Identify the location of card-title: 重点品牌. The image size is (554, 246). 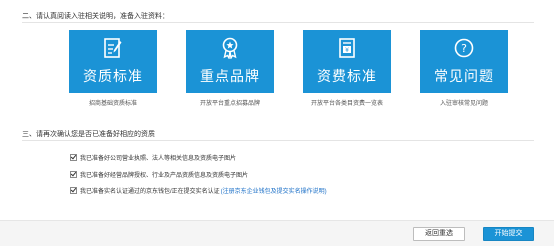
(230, 76).